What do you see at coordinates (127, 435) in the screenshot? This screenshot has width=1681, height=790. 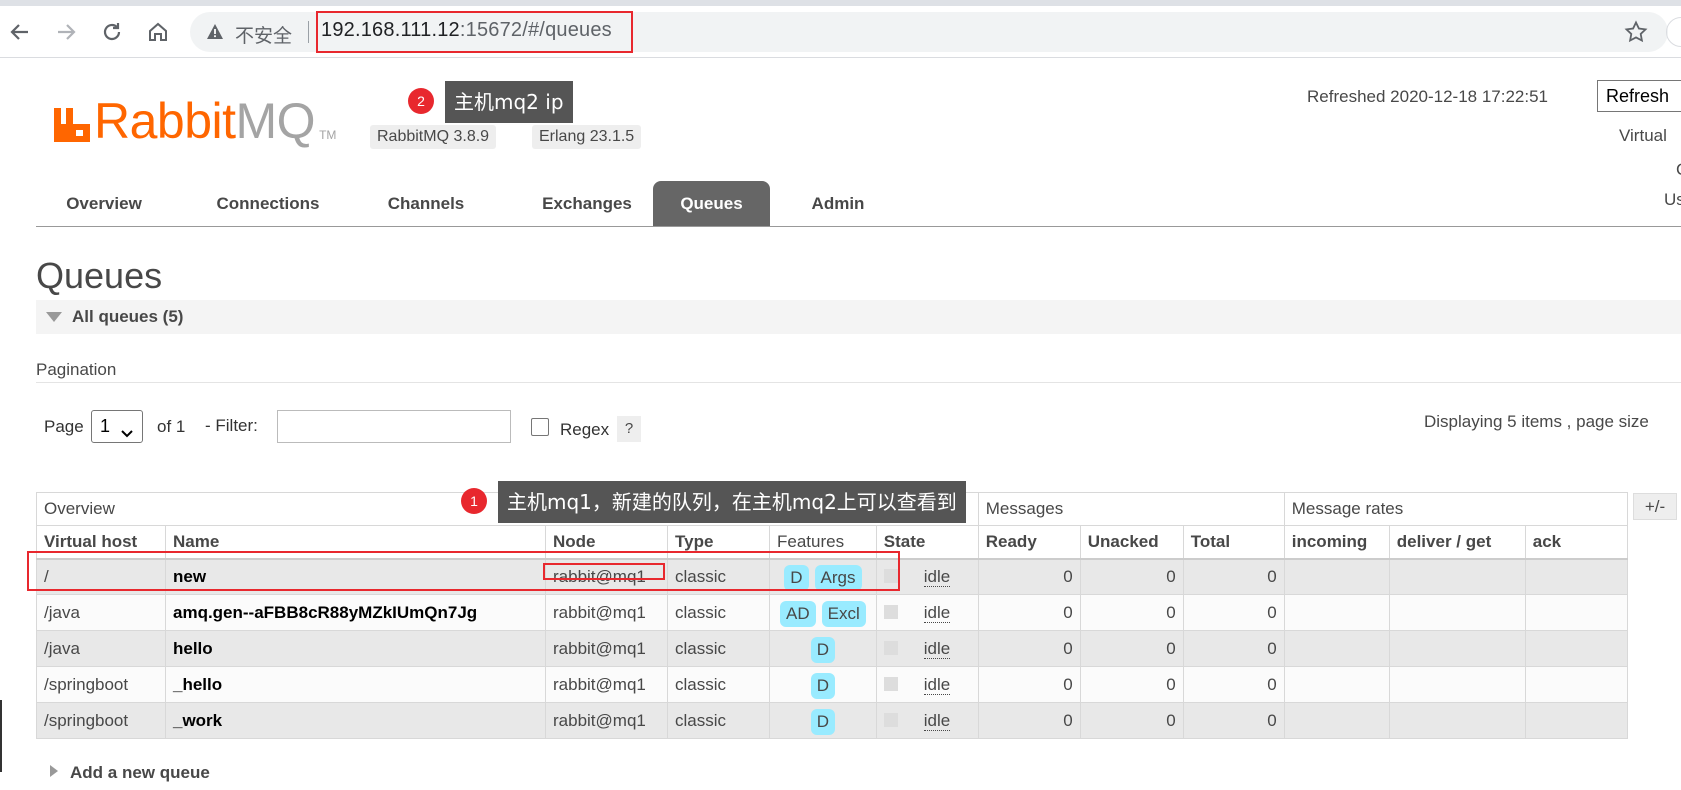 I see `chevron-down-icon` at bounding box center [127, 435].